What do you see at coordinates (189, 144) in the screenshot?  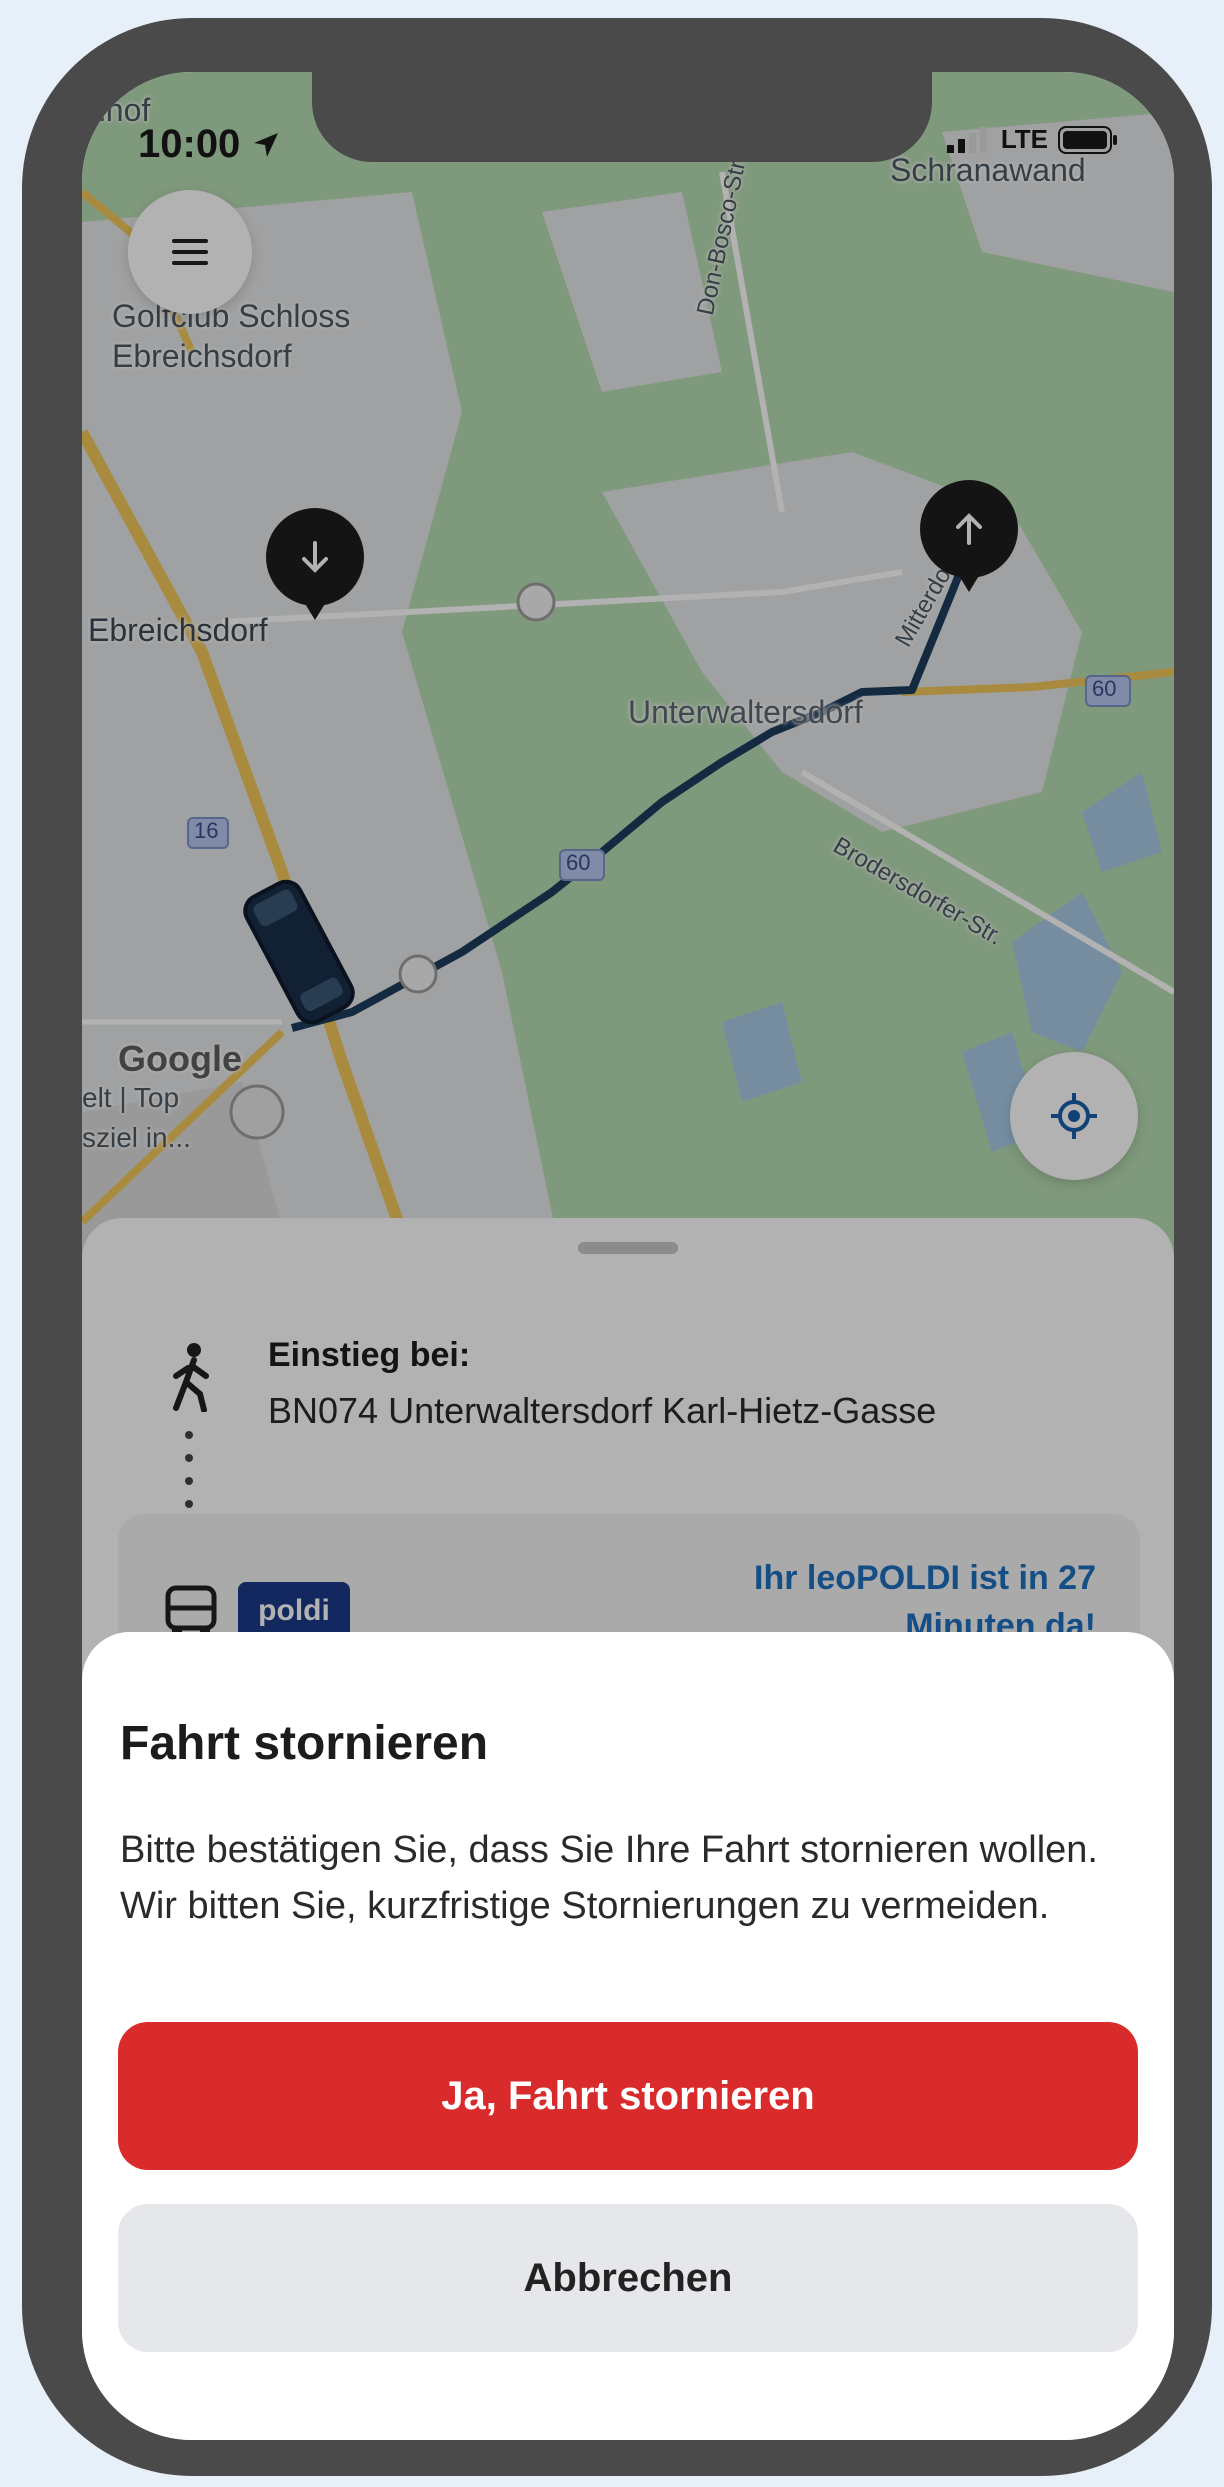 I see `clock: 10:00` at bounding box center [189, 144].